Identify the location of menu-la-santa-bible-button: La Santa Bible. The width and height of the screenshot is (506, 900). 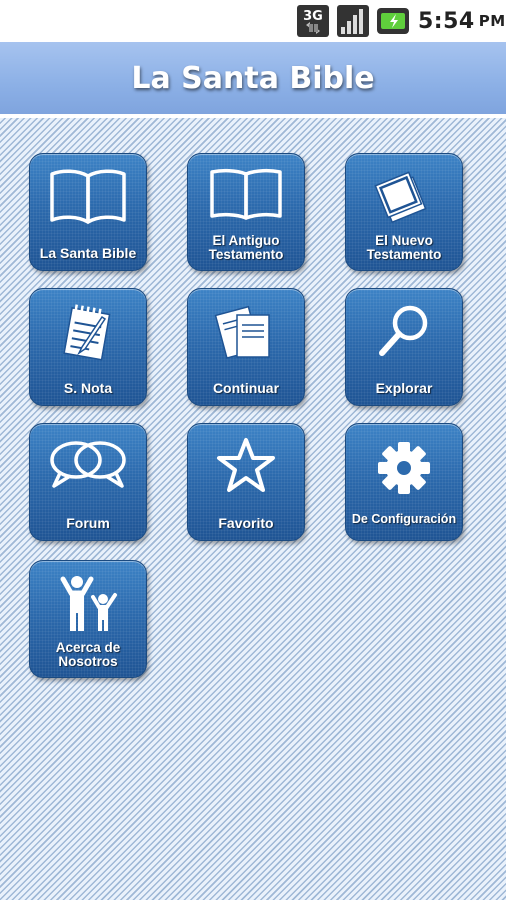
(88, 212).